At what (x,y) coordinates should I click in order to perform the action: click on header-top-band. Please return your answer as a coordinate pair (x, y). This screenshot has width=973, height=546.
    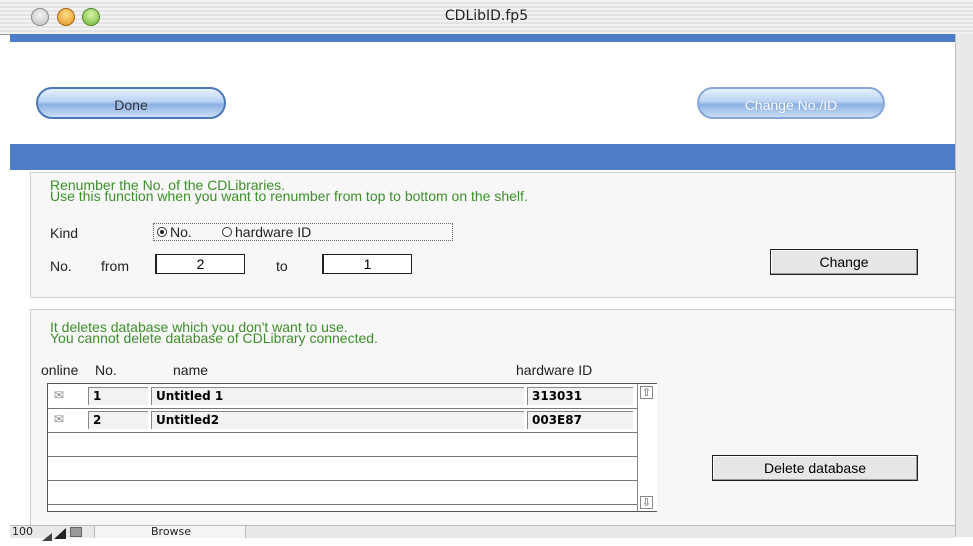
    Looking at the image, I should click on (482, 38).